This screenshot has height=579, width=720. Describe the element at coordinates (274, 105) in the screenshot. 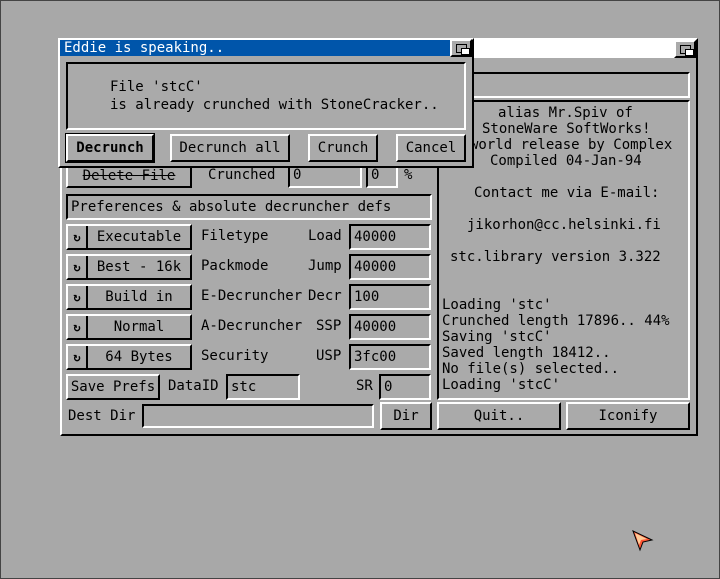

I see `dialog-message-line: is already crunched with StoneCracker..` at that location.